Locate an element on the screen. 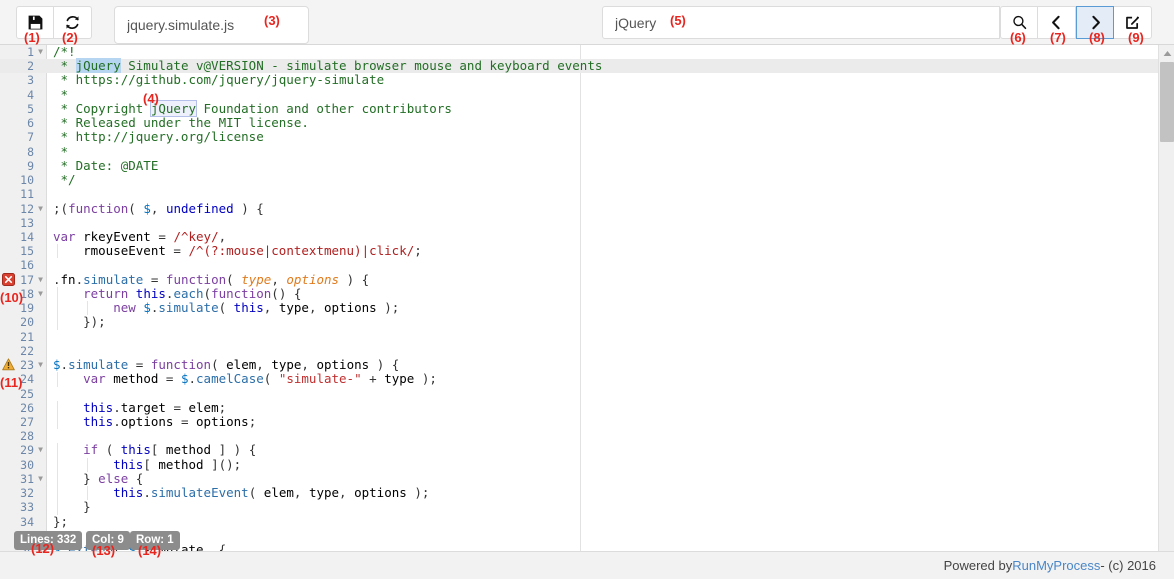 The image size is (1174, 579). pencil-square-icon is located at coordinates (1132, 22).